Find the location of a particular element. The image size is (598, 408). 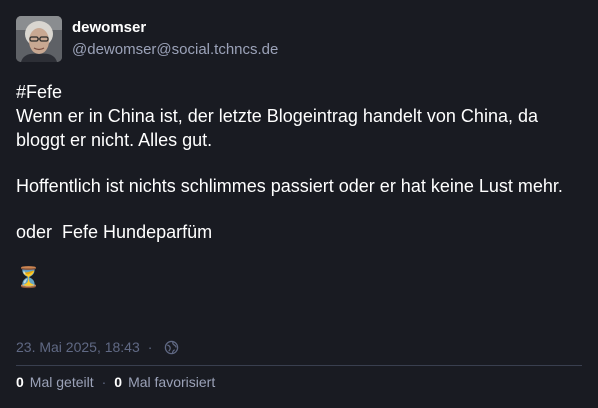

hashtag-link: #Fefe is located at coordinates (39, 92).